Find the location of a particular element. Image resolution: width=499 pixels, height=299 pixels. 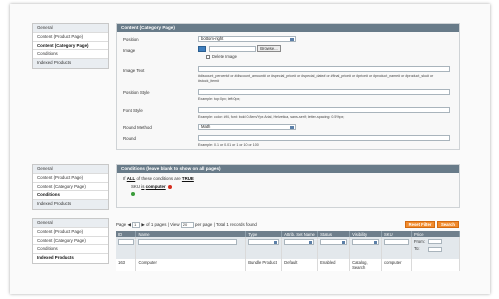

round-method-label: Round Method is located at coordinates (137, 127).